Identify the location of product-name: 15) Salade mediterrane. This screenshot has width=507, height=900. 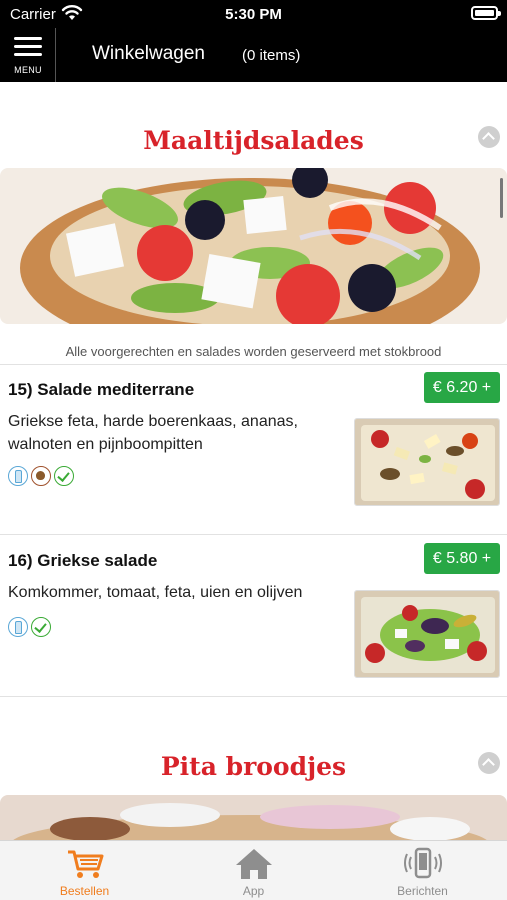
(101, 389).